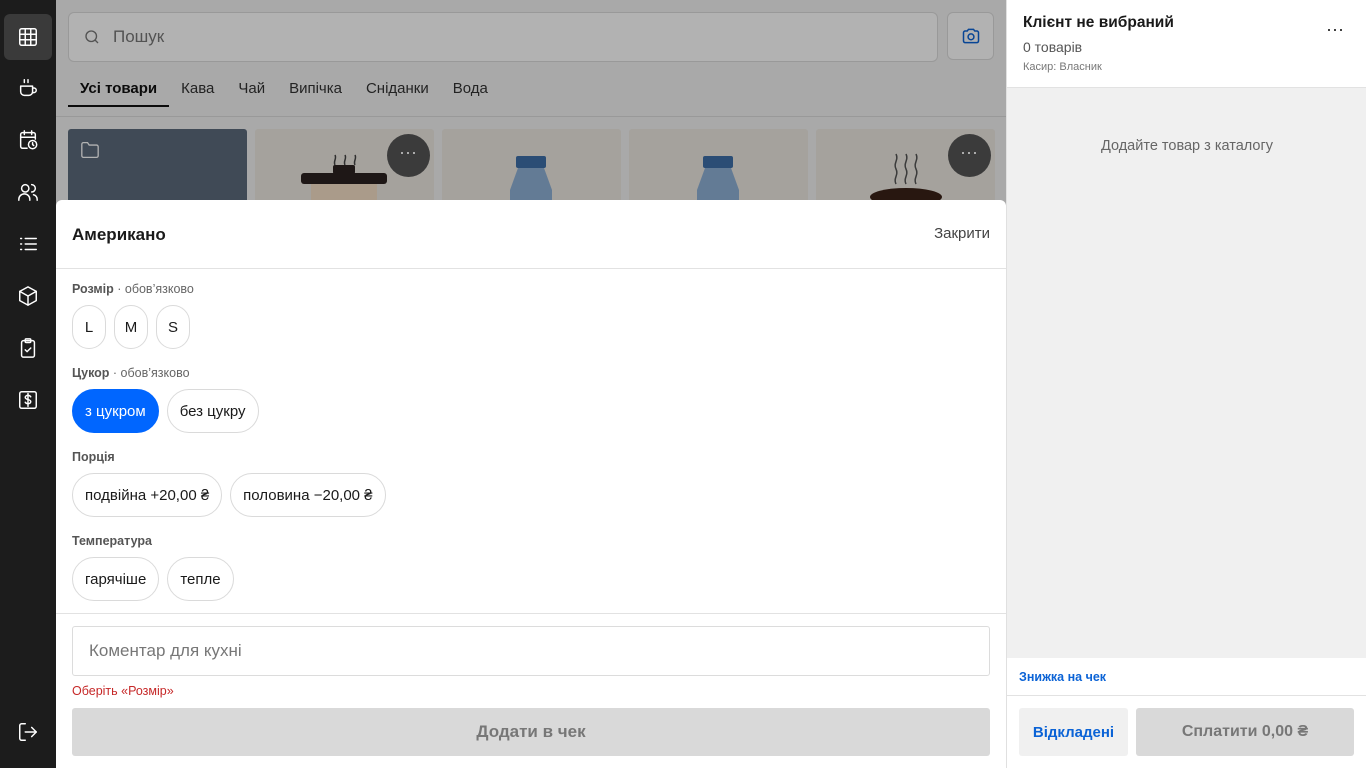 Image resolution: width=1366 pixels, height=768 pixels. I want to click on nav-inventory-button, so click(28, 348).